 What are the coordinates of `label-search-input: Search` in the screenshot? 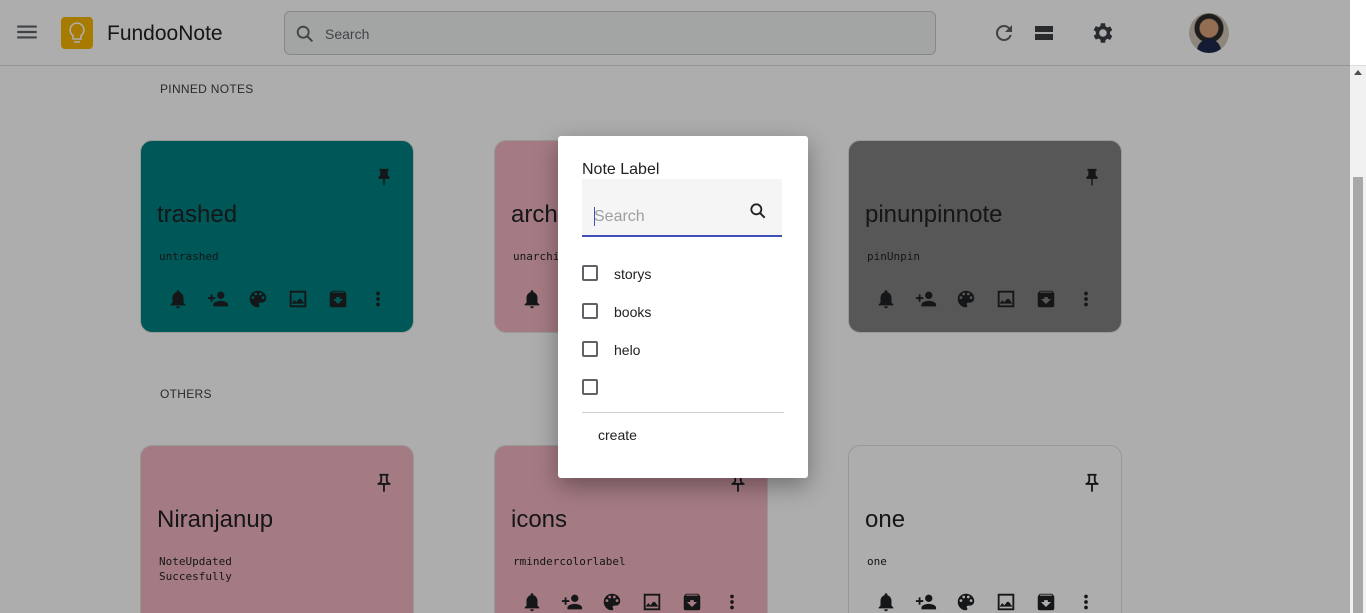 It's located at (619, 217).